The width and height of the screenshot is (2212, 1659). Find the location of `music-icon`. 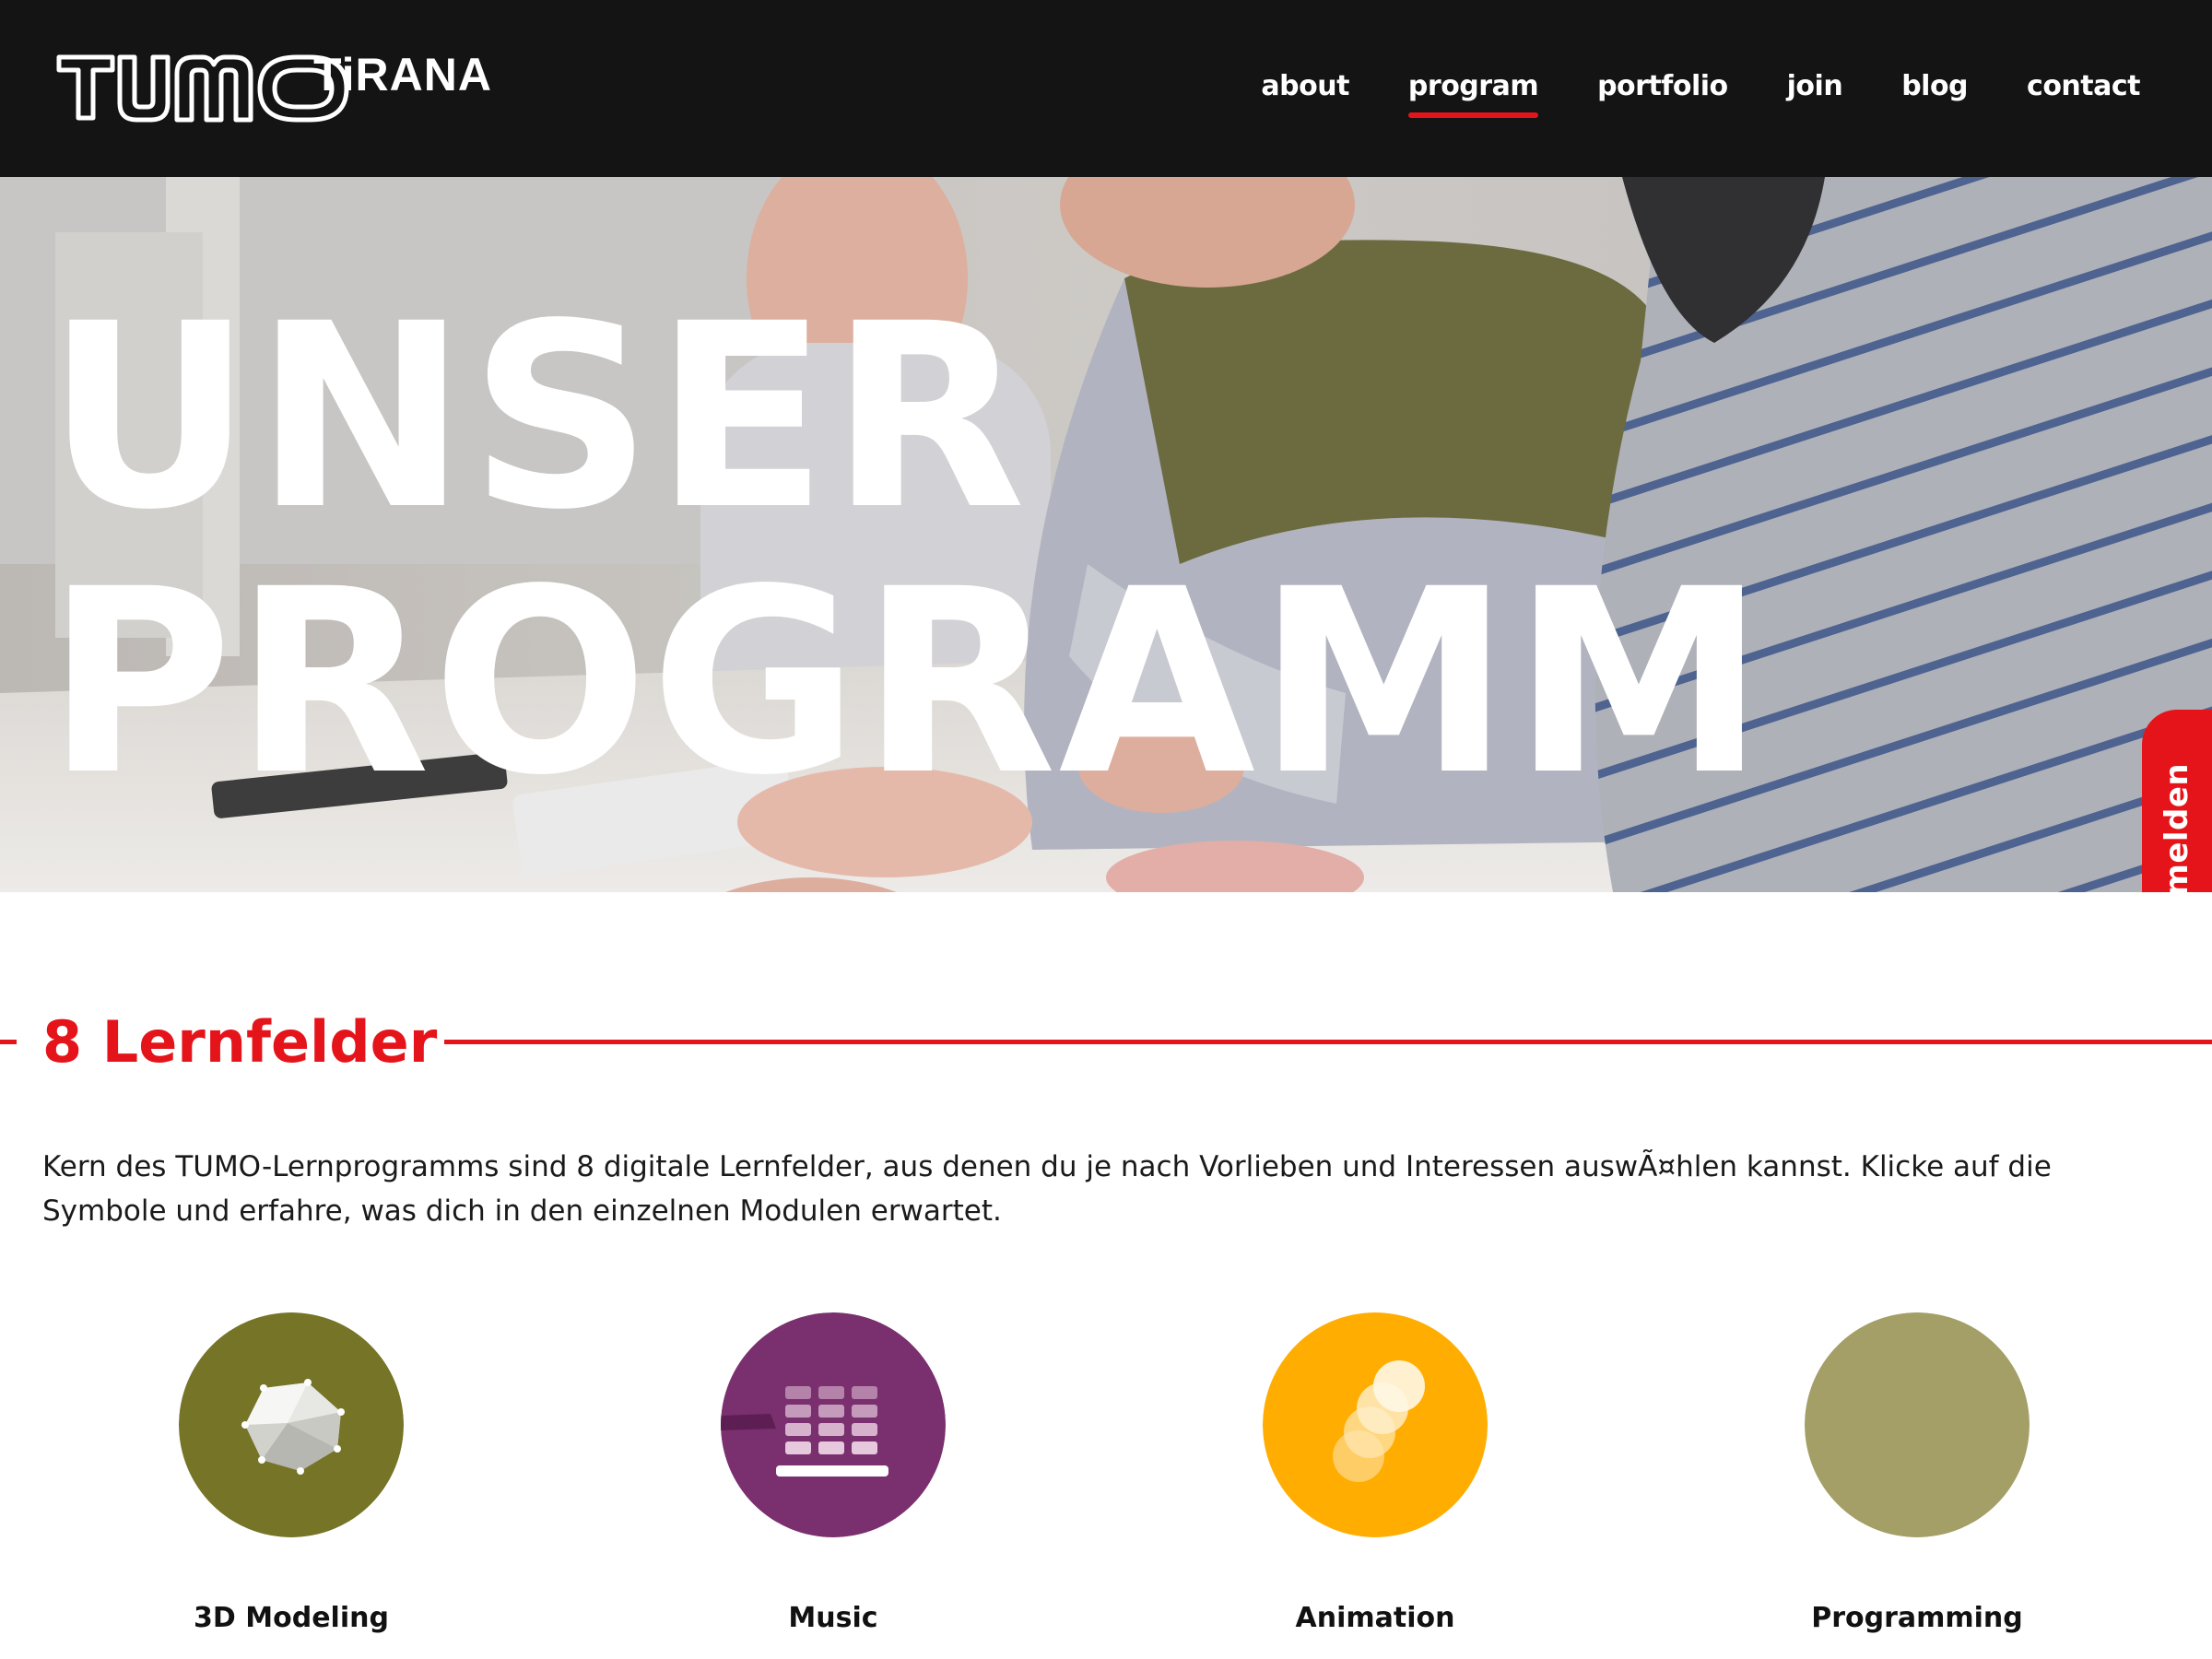

music-icon is located at coordinates (833, 1424).